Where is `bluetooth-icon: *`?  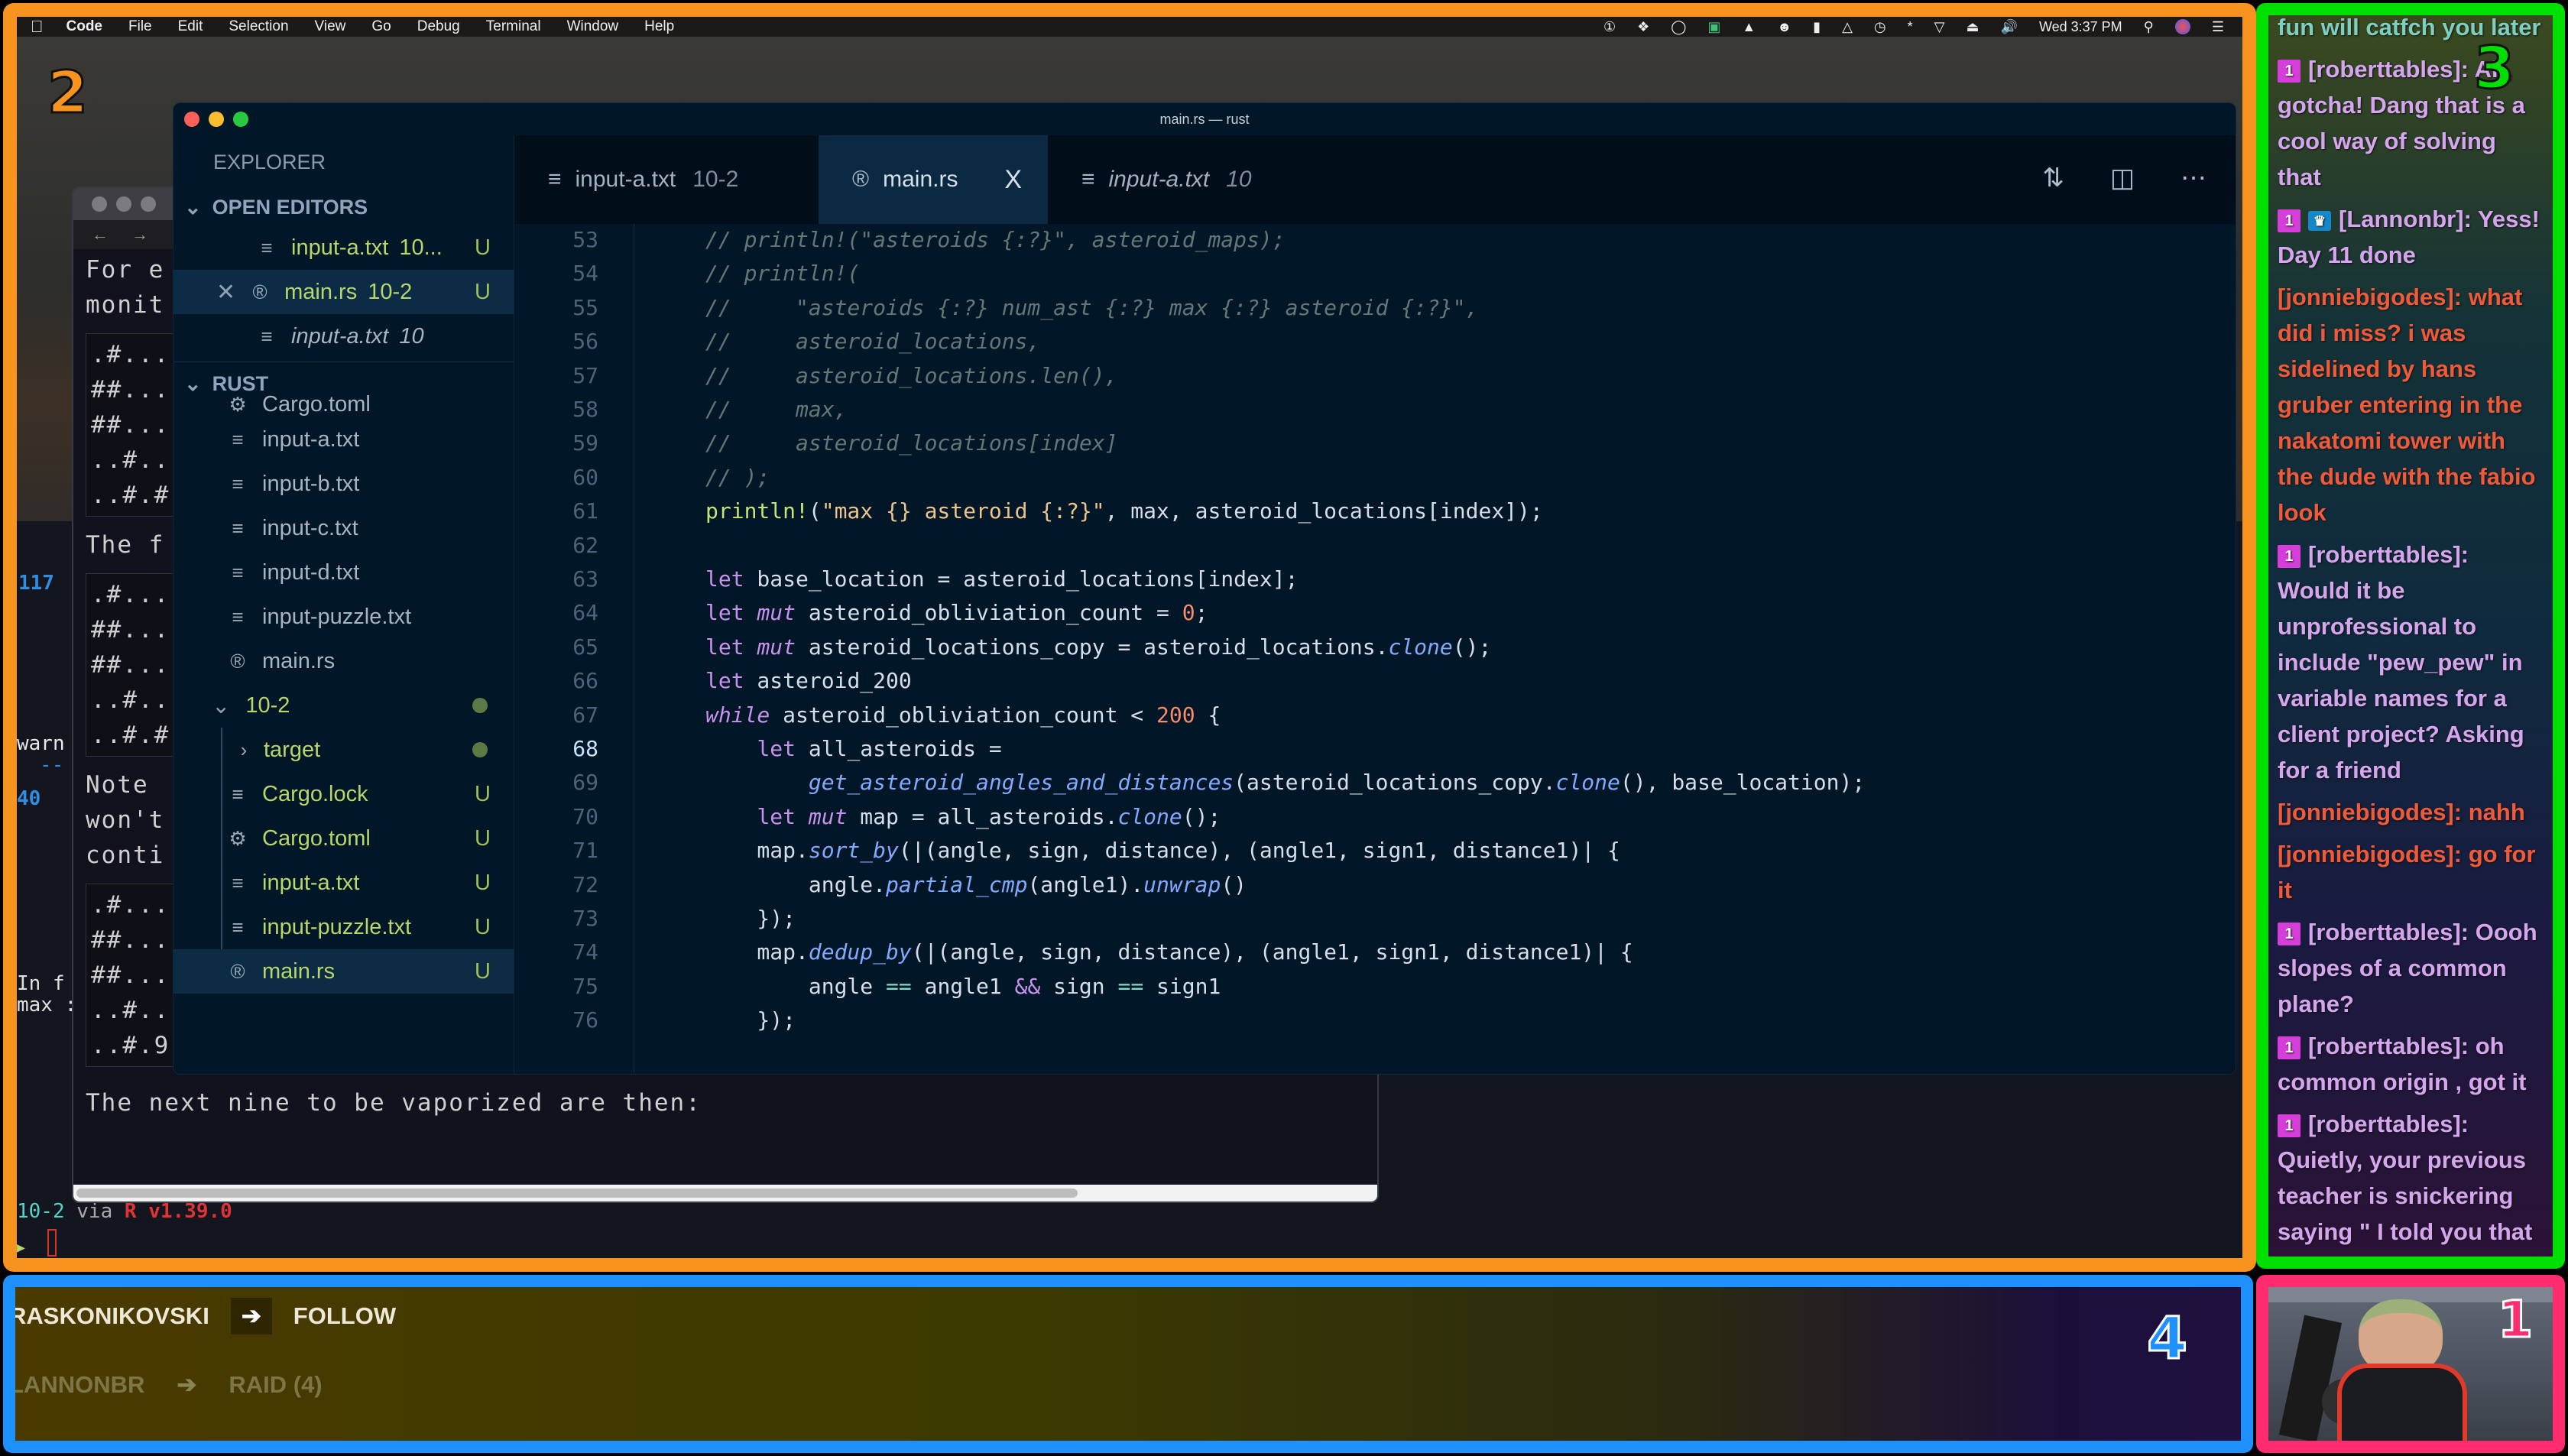
bluetooth-icon: * is located at coordinates (1910, 27).